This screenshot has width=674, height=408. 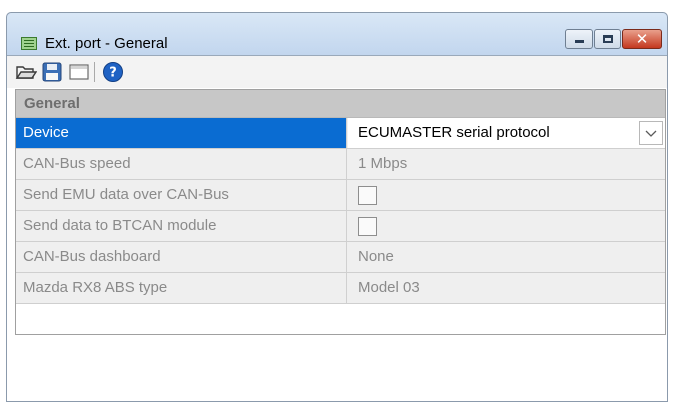 What do you see at coordinates (506, 164) in the screenshot?
I see `property-value: 1 Mbps` at bounding box center [506, 164].